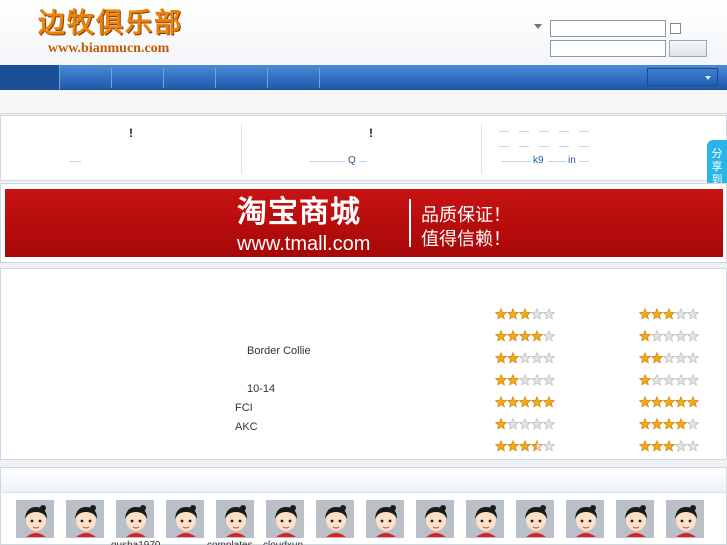 This screenshot has width=727, height=545. Describe the element at coordinates (466, 239) in the screenshot. I see `banner-slogan-2: 值得信赖！` at that location.